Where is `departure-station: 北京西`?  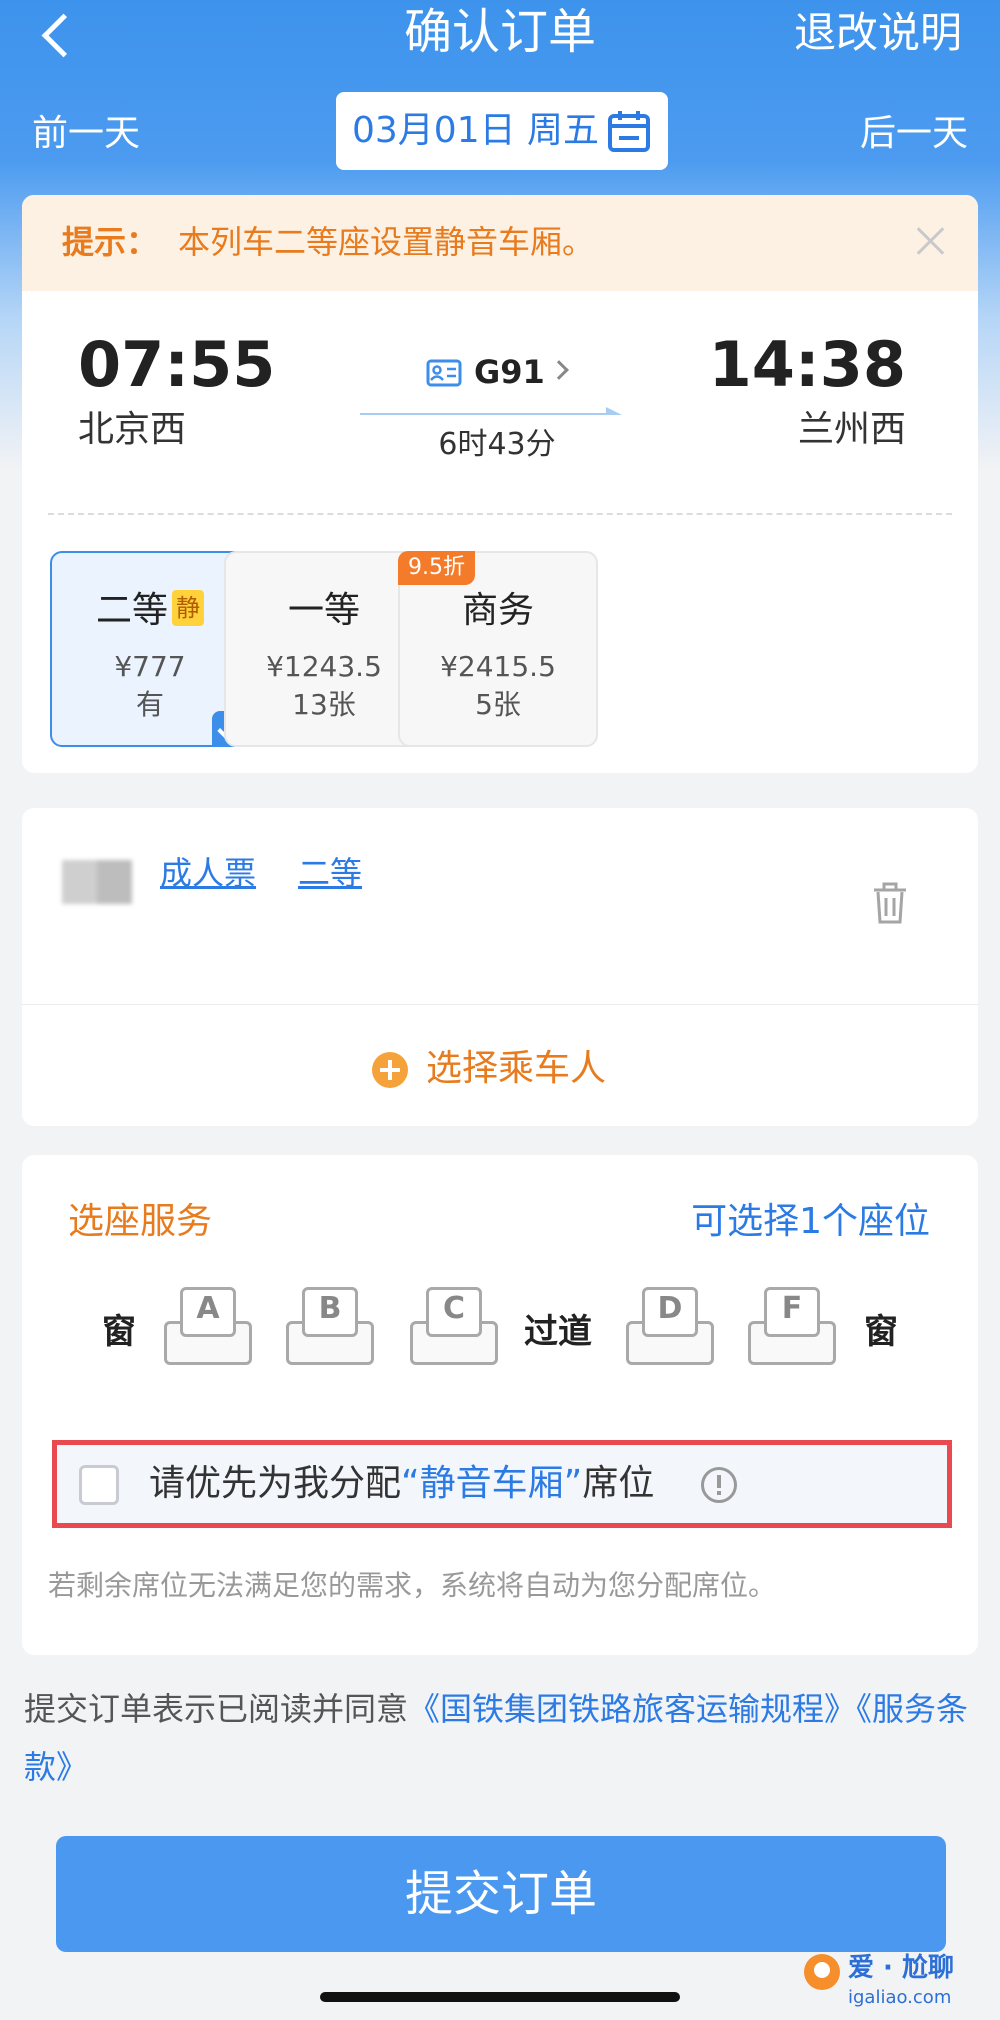 departure-station: 北京西 is located at coordinates (132, 429).